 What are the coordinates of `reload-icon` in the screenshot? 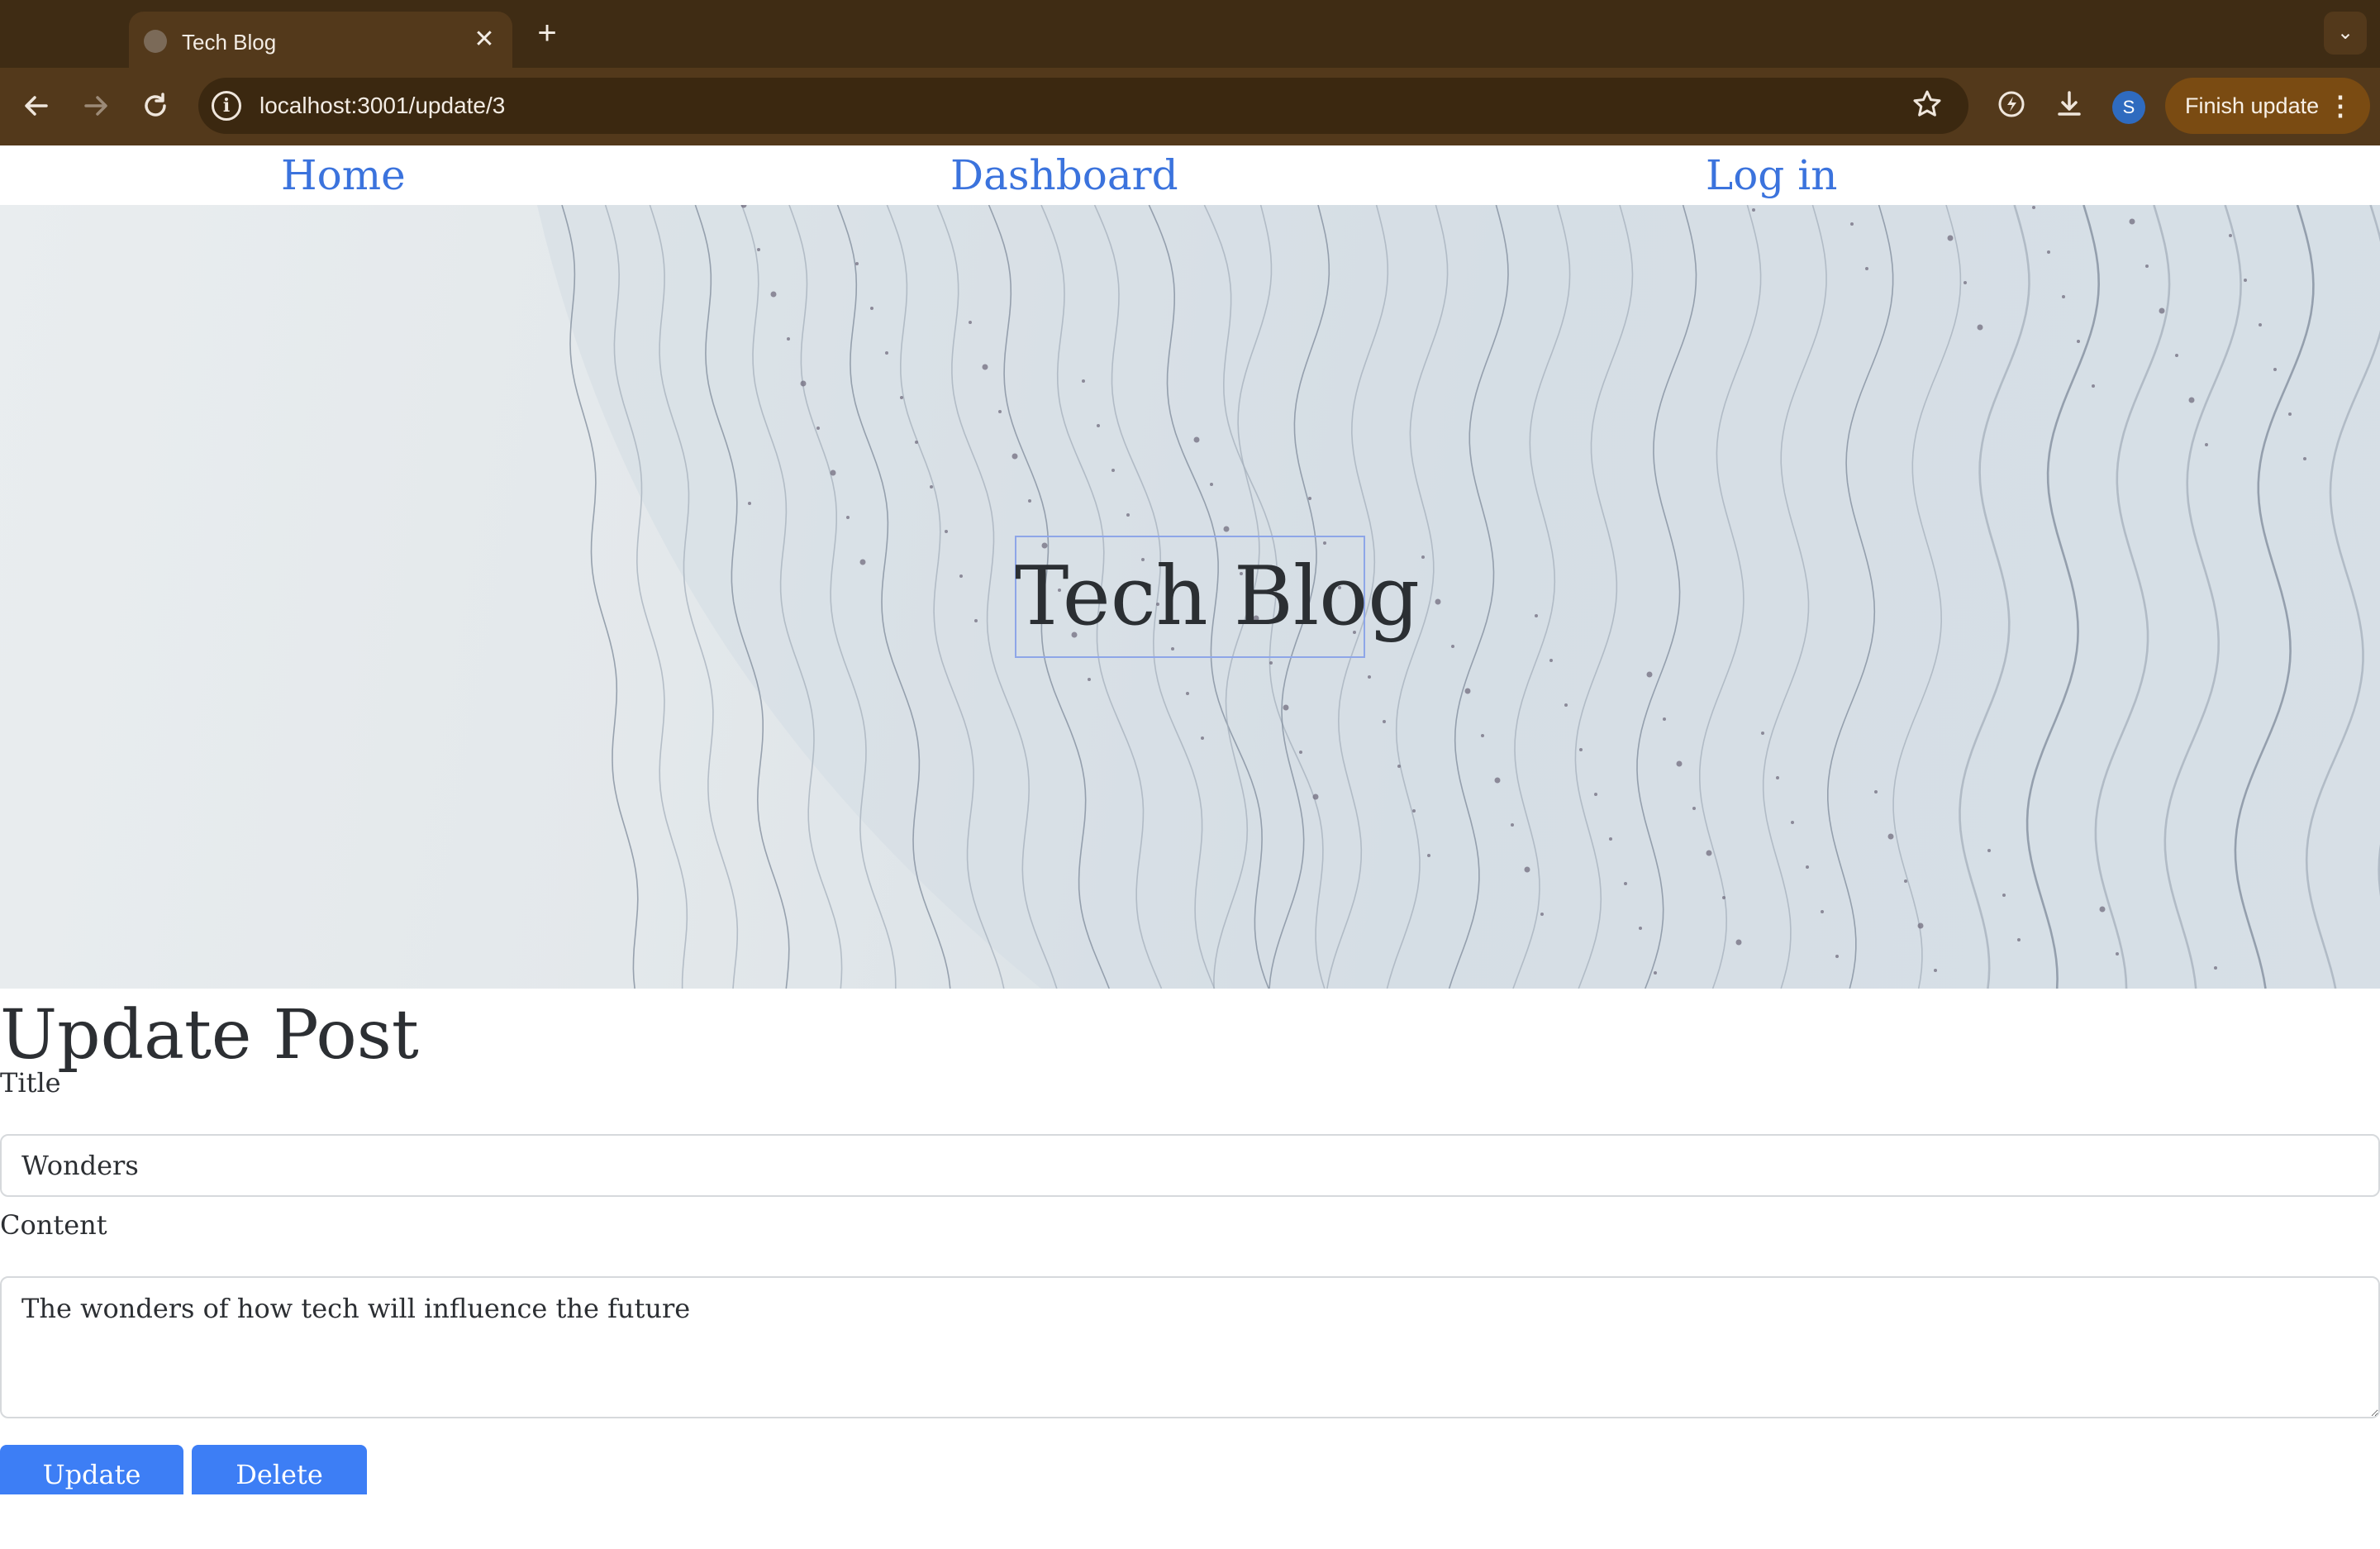 It's located at (155, 106).